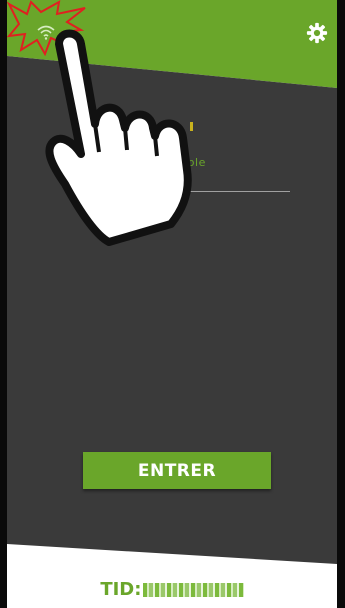 The width and height of the screenshot is (345, 608). What do you see at coordinates (341, 304) in the screenshot?
I see `right-border` at bounding box center [341, 304].